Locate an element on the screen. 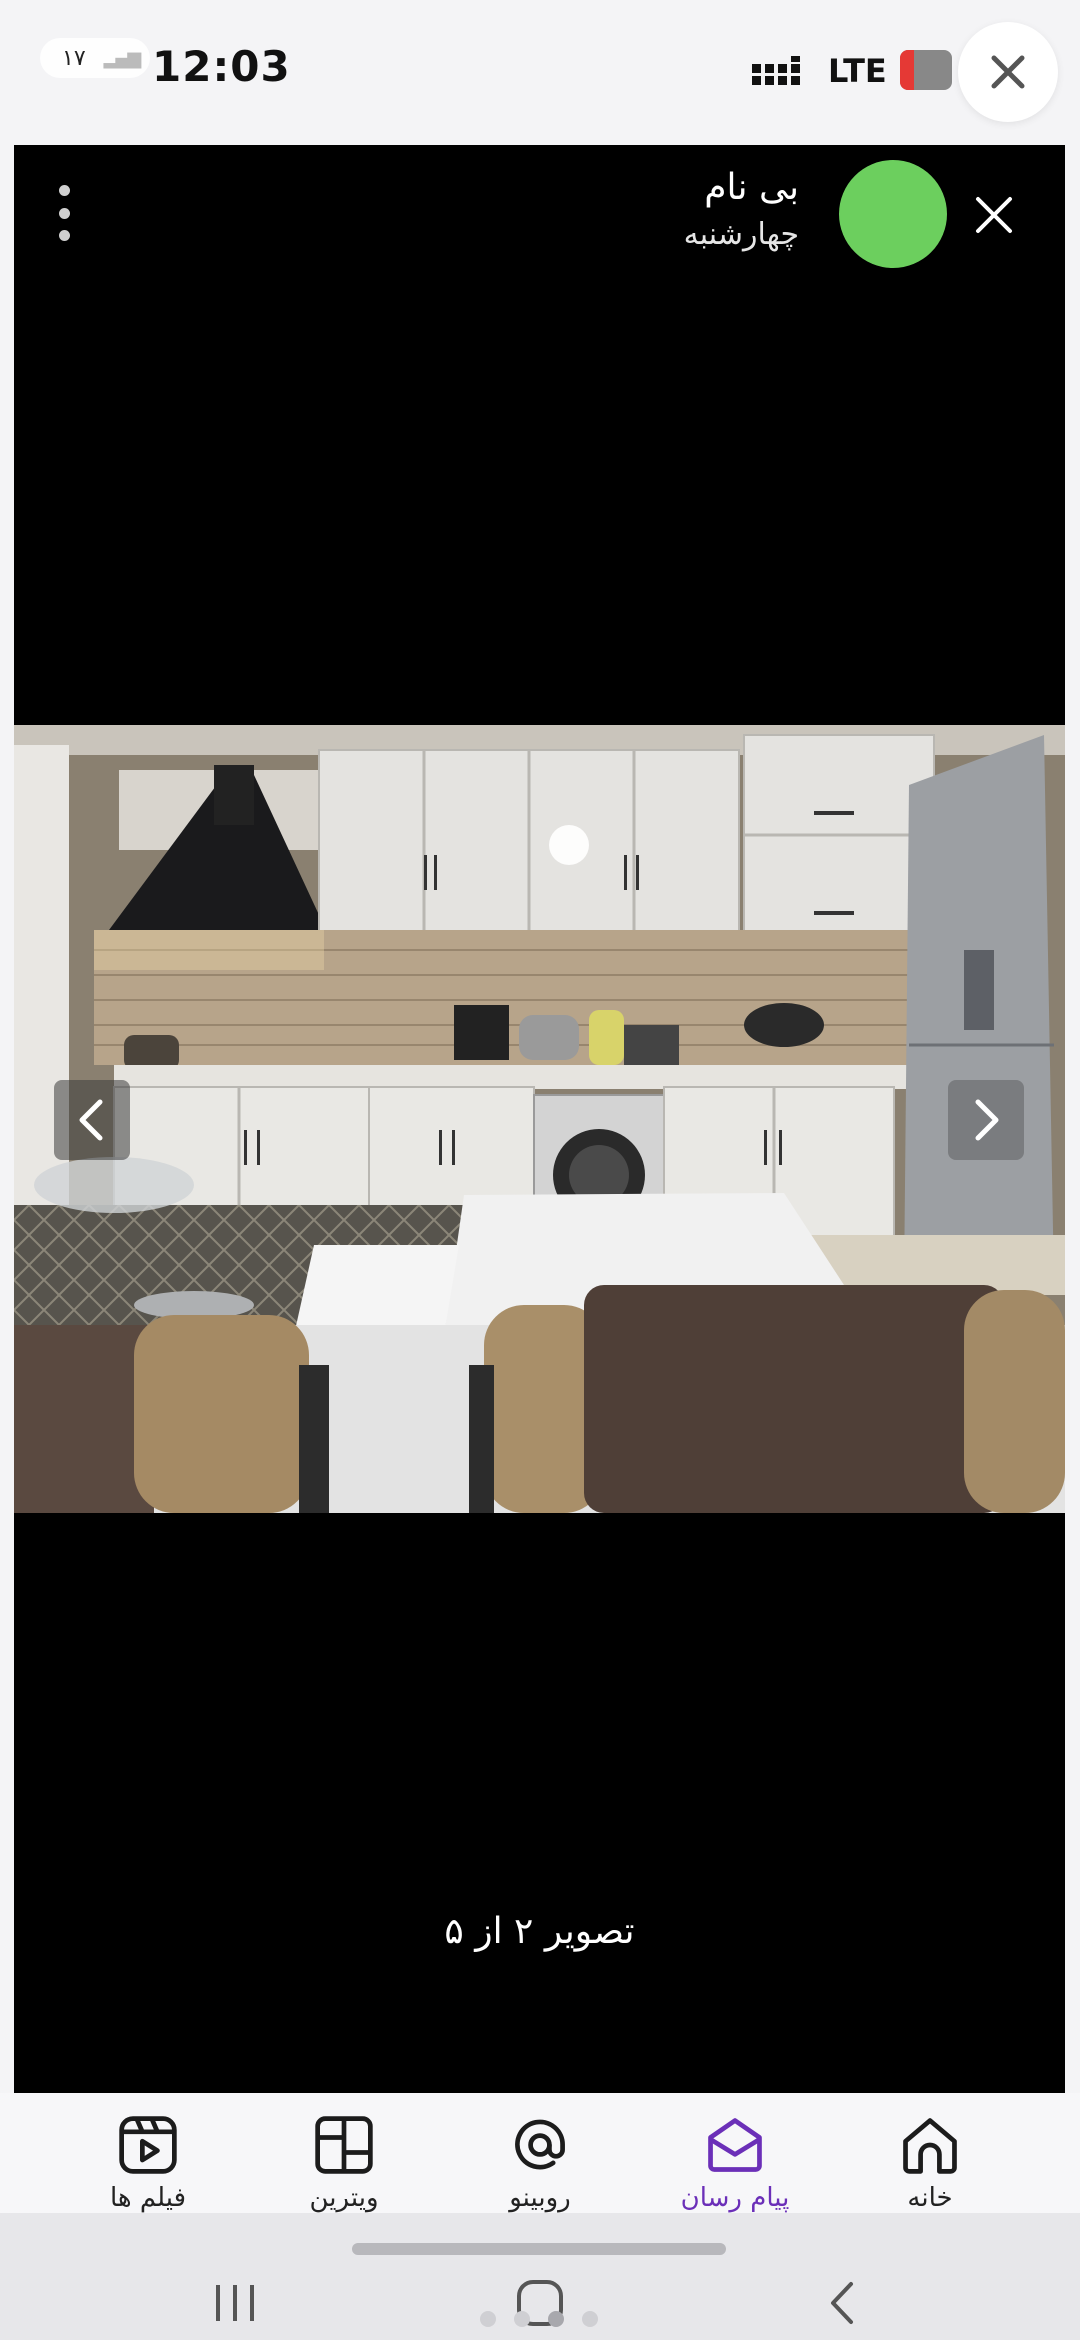  recents-button is located at coordinates (235, 2303).